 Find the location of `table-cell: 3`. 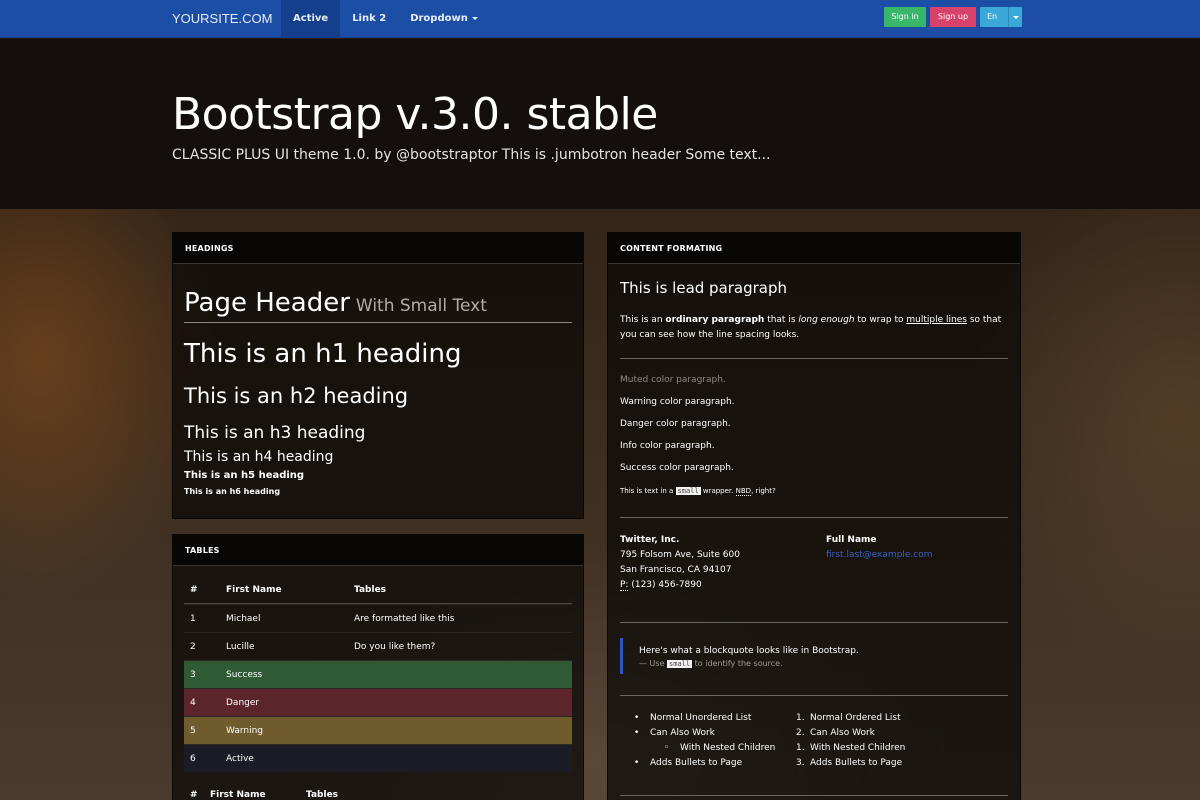

table-cell: 3 is located at coordinates (193, 674).